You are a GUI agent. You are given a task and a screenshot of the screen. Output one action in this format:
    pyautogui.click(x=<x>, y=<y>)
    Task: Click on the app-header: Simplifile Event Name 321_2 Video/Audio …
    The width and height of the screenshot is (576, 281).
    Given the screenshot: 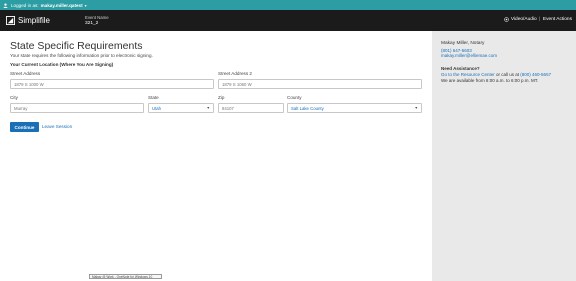 What is the action you would take?
    pyautogui.click(x=288, y=20)
    